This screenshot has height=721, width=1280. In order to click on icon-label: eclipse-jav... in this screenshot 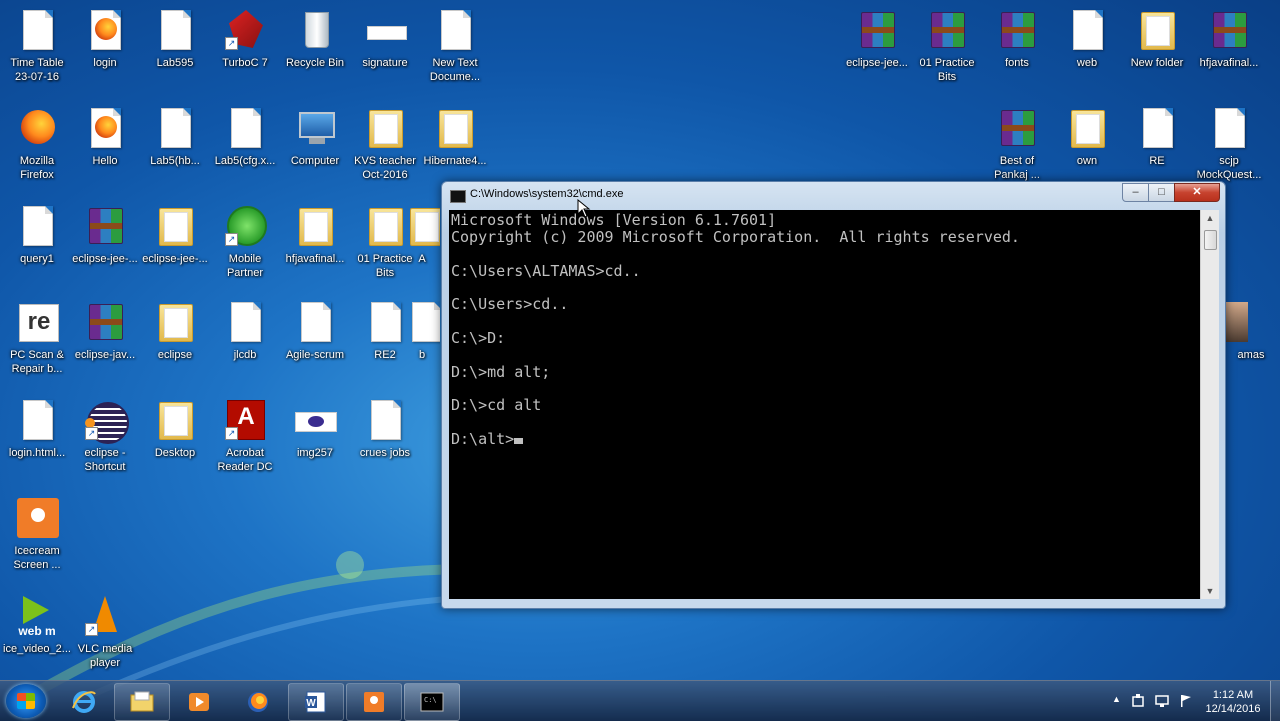, I will do `click(105, 355)`.